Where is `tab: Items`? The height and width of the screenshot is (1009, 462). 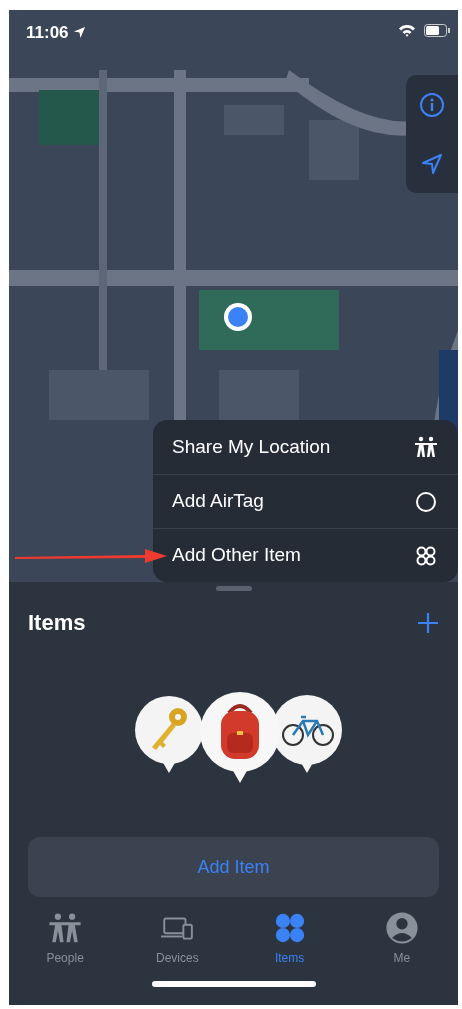 tab: Items is located at coordinates (289, 939).